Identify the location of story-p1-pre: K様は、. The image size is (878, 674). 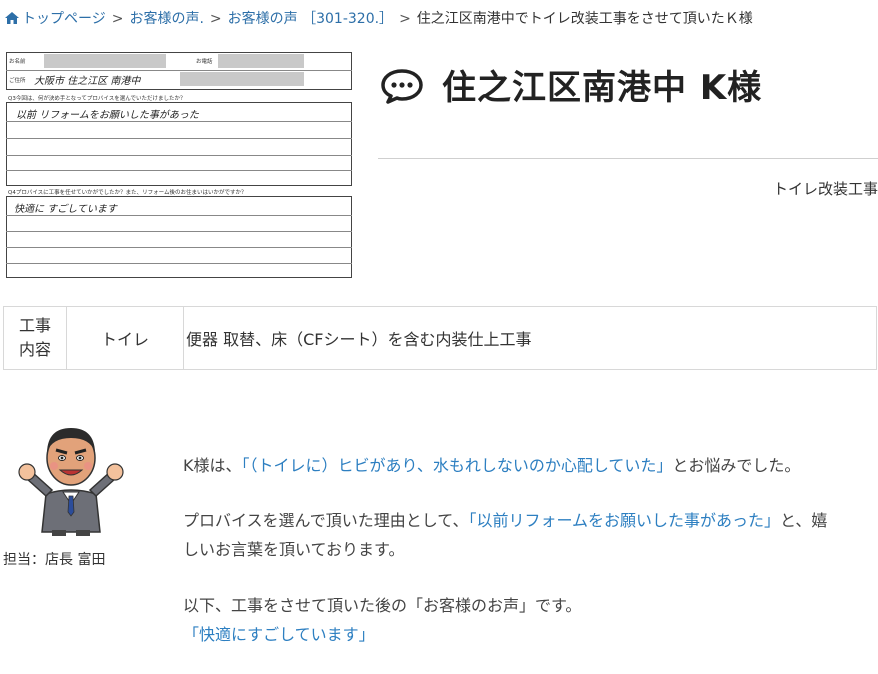
(212, 465).